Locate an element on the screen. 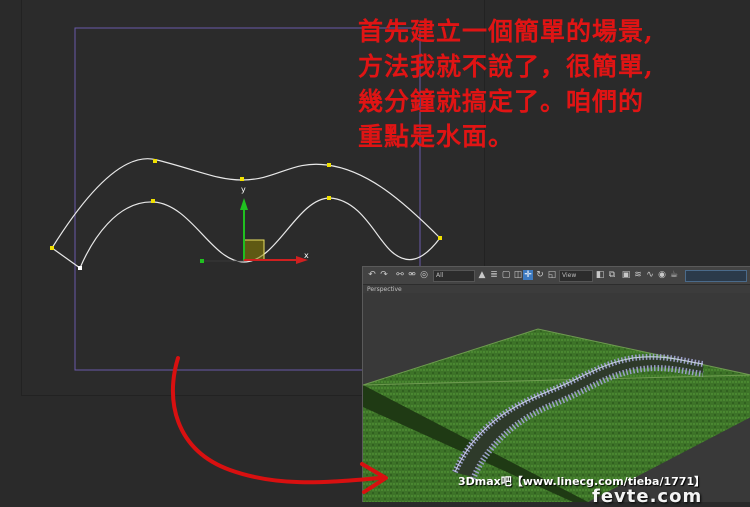 The width and height of the screenshot is (750, 507). arrow-icon is located at coordinates (279, 425).